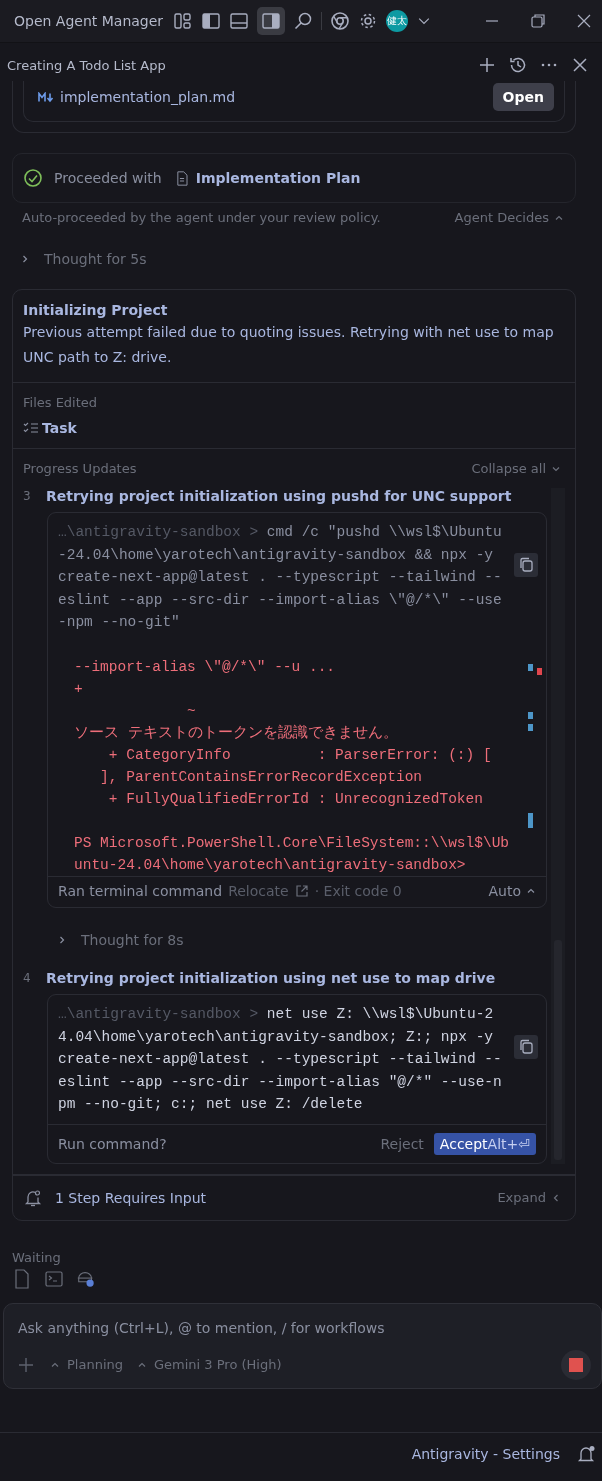  I want to click on policy-note: Auto-proceeded by the agent under your review policy., so click(201, 217).